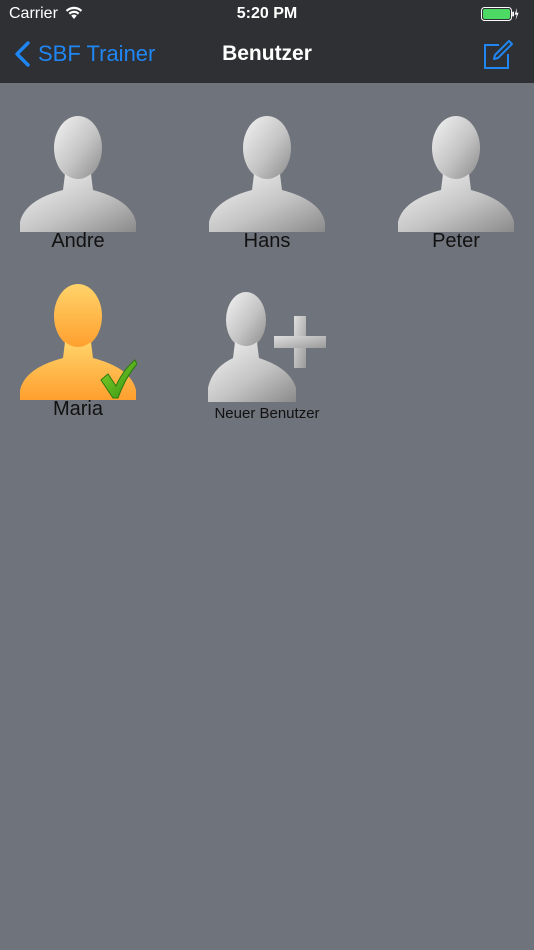  I want to click on page-title: Benutzer, so click(267, 53).